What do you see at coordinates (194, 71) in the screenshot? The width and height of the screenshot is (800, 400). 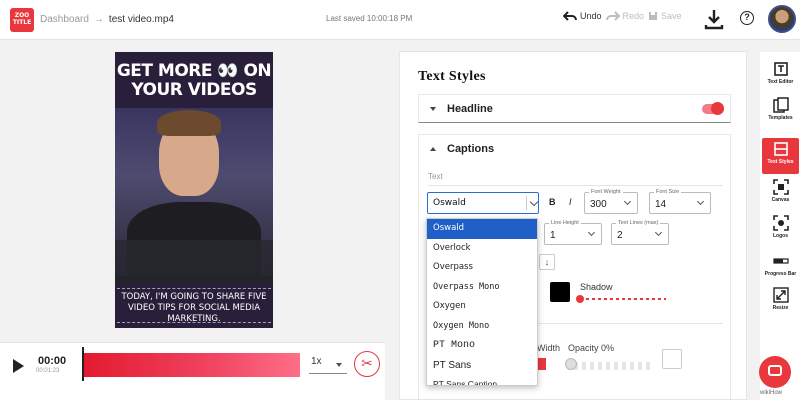 I see `video-headline-line1: GET MORE 👀 ON` at bounding box center [194, 71].